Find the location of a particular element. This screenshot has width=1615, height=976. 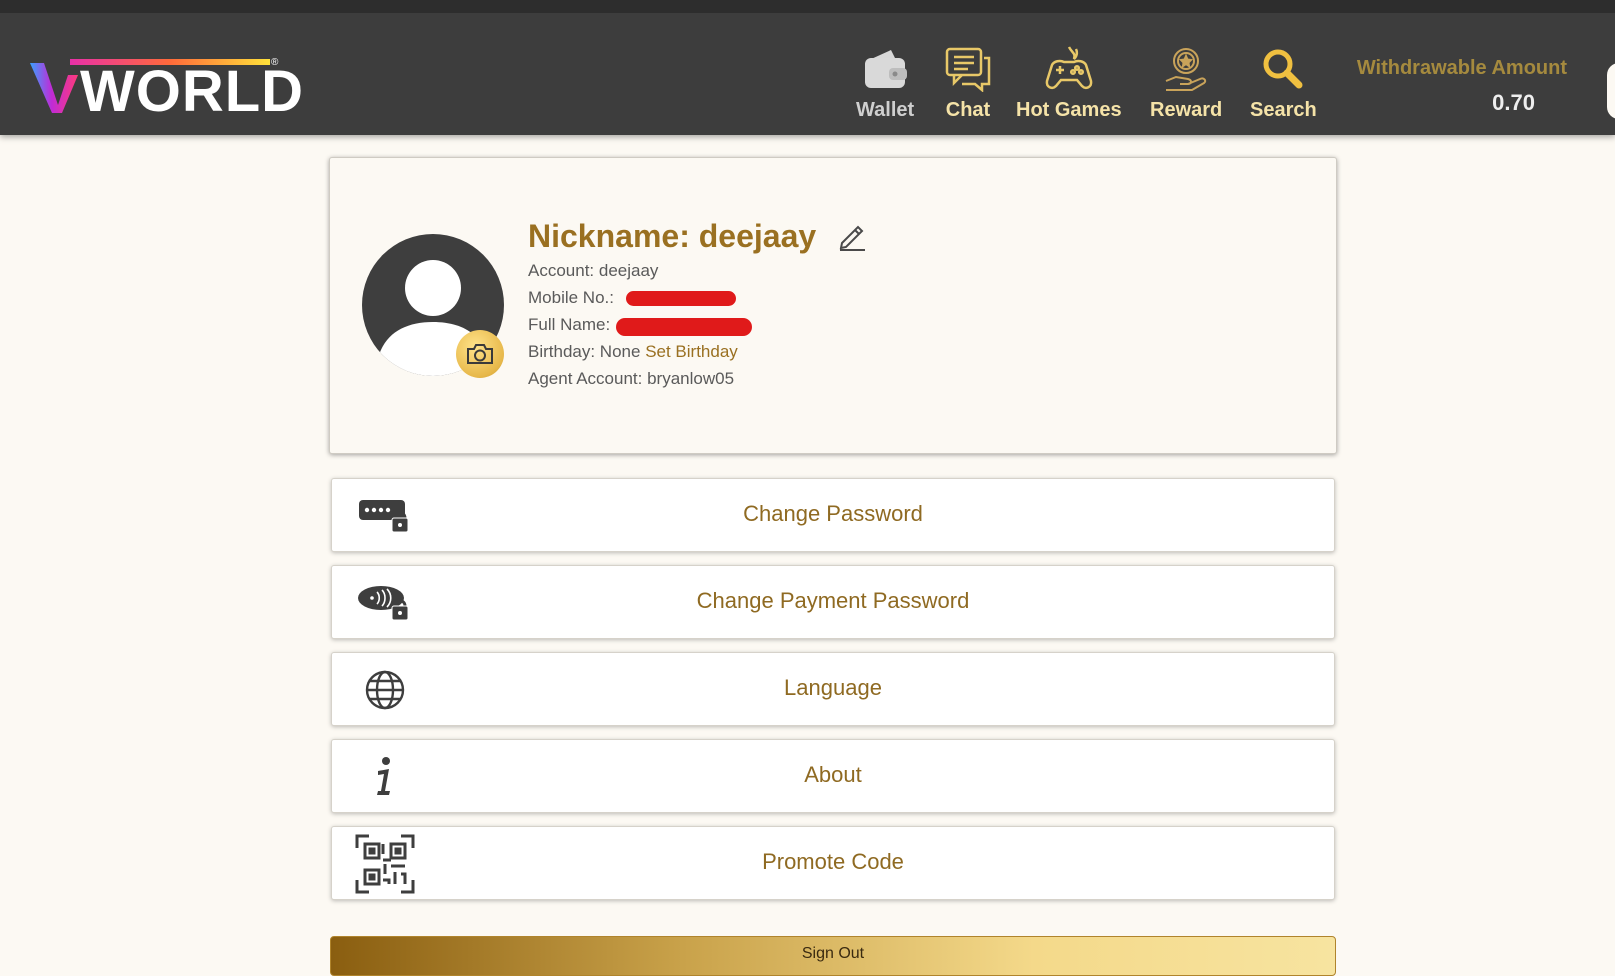

sign-out-label: Sign Out is located at coordinates (833, 953).